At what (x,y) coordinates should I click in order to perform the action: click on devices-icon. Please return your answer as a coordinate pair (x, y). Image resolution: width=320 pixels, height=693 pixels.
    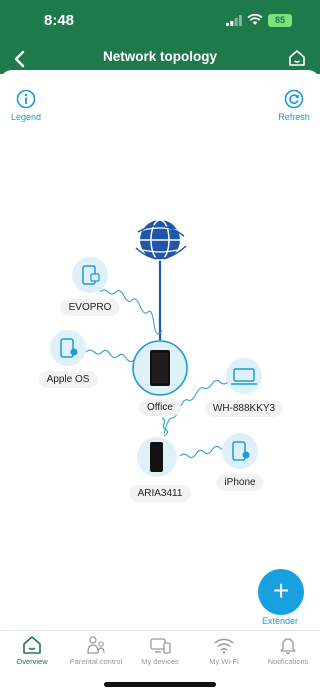
    Looking at the image, I should click on (160, 646).